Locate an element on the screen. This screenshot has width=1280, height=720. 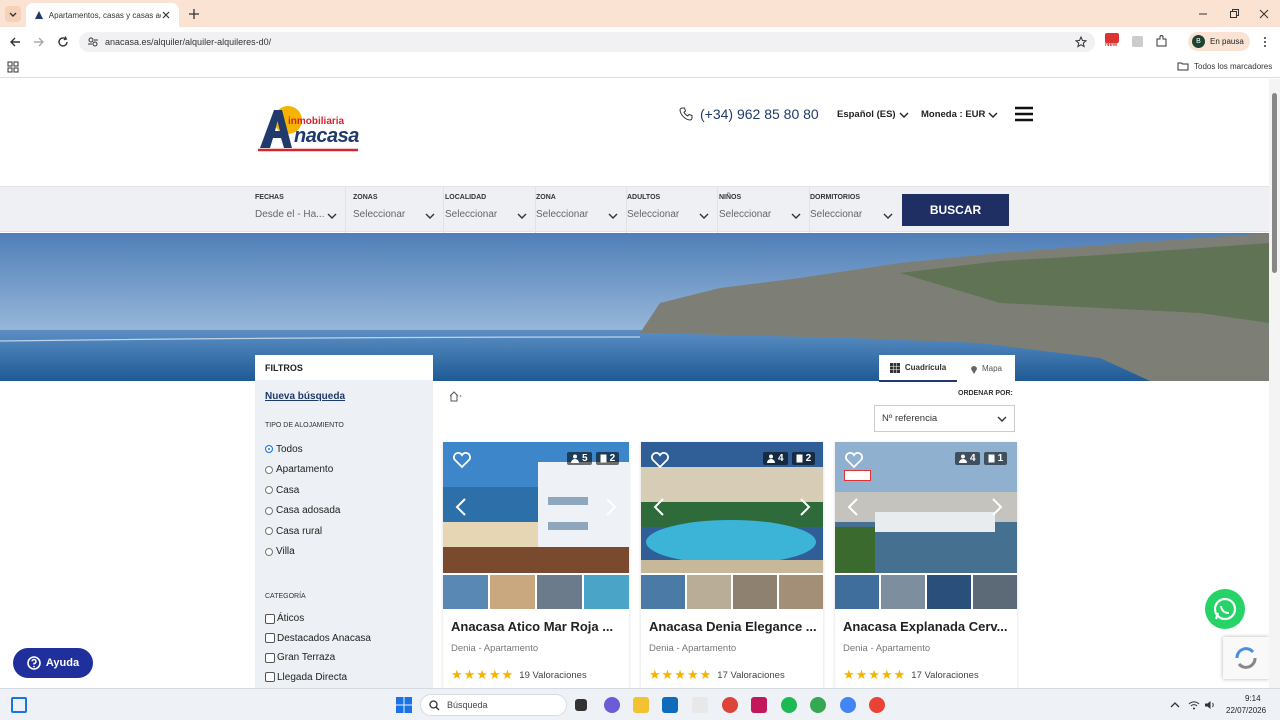
scrollbar-thumb is located at coordinates (1274, 183).